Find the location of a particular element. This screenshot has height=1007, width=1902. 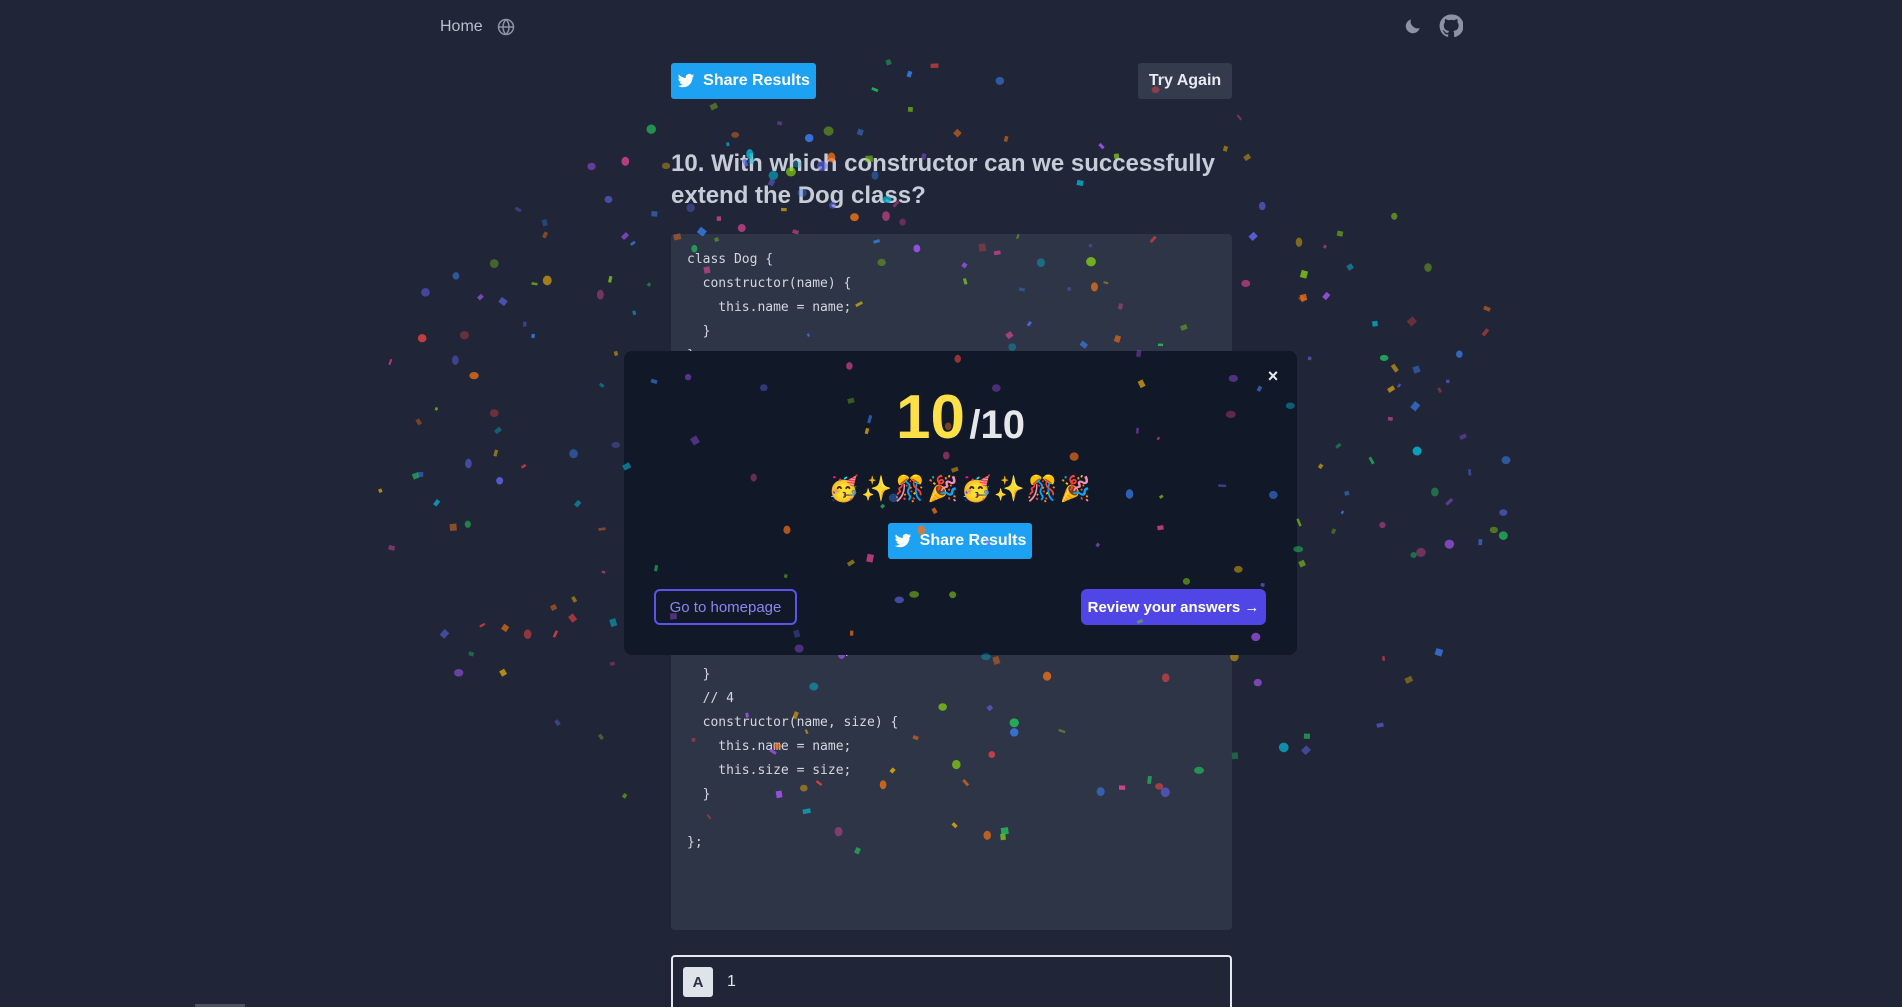

share-results-button: Share Results is located at coordinates (743, 81).